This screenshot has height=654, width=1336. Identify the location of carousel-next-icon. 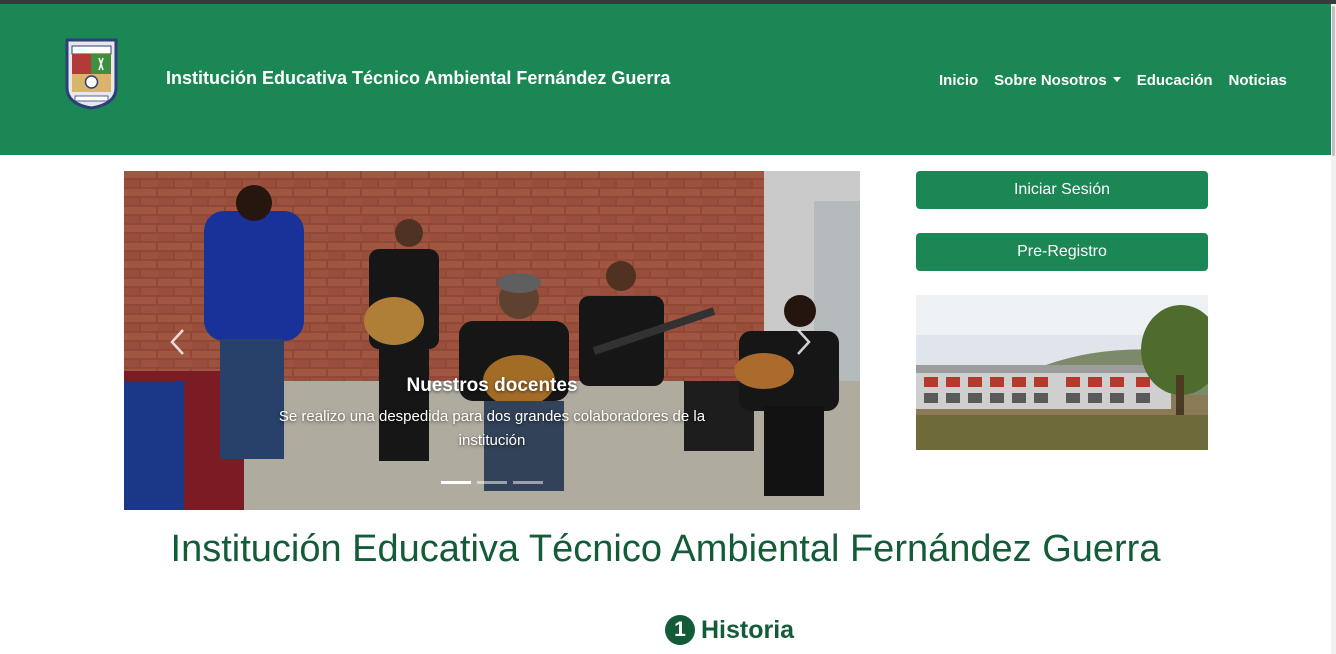
(803, 342).